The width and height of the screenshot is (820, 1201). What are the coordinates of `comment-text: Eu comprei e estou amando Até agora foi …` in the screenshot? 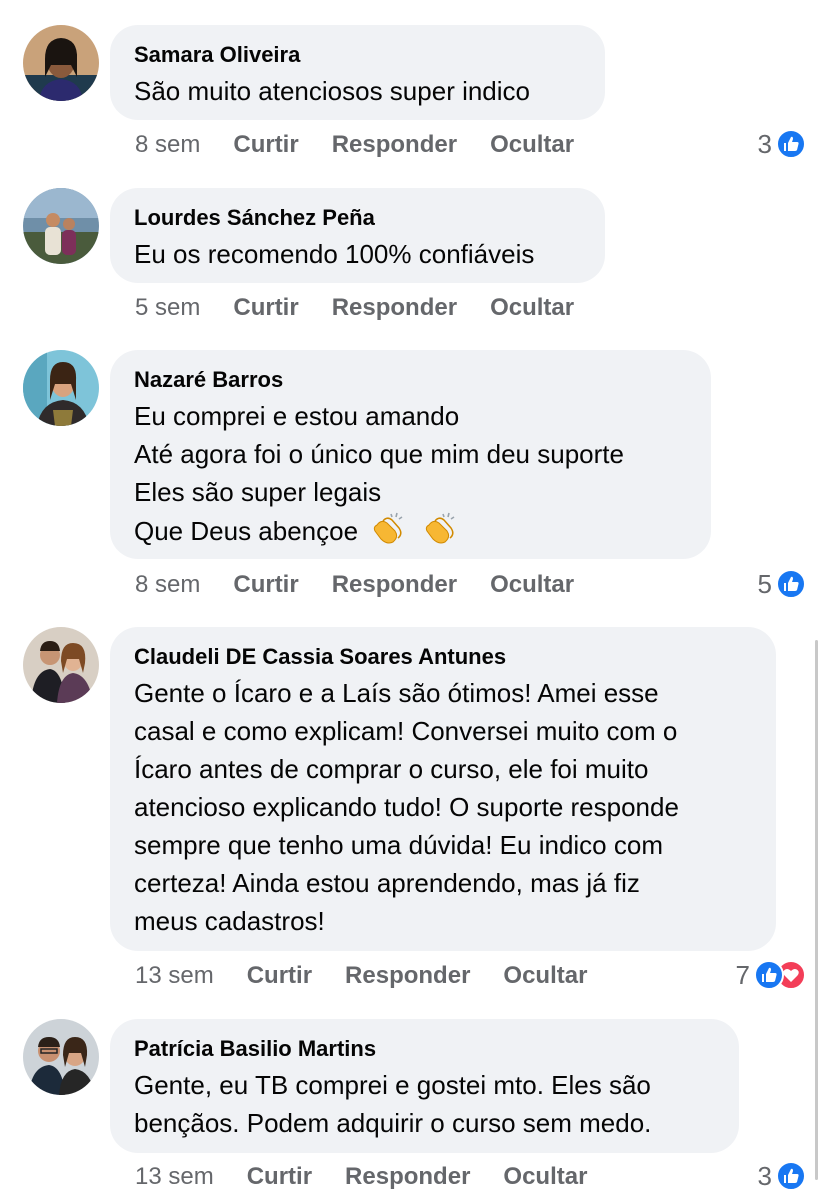 It's located at (410, 476).